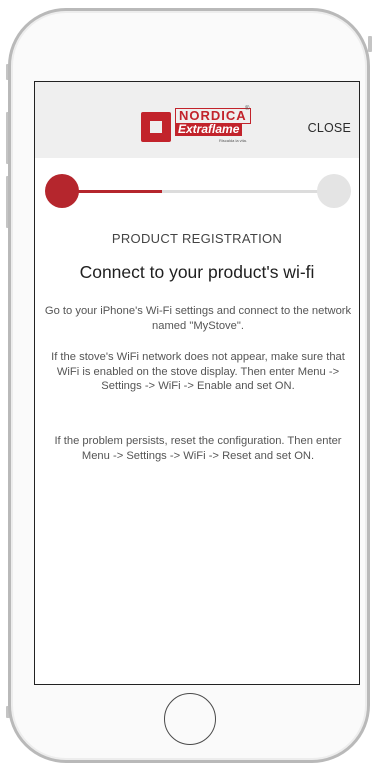  I want to click on progress-step-2-dot, so click(334, 191).